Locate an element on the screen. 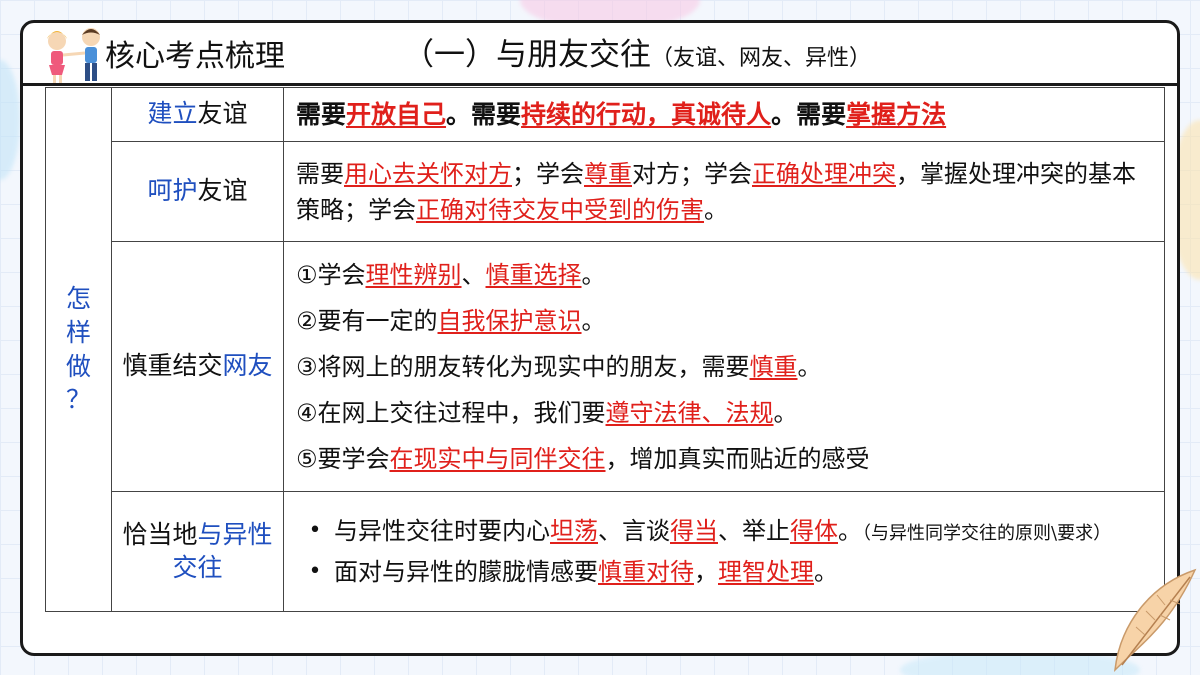  category-cell: 恰当地与异性交往 is located at coordinates (197, 551).